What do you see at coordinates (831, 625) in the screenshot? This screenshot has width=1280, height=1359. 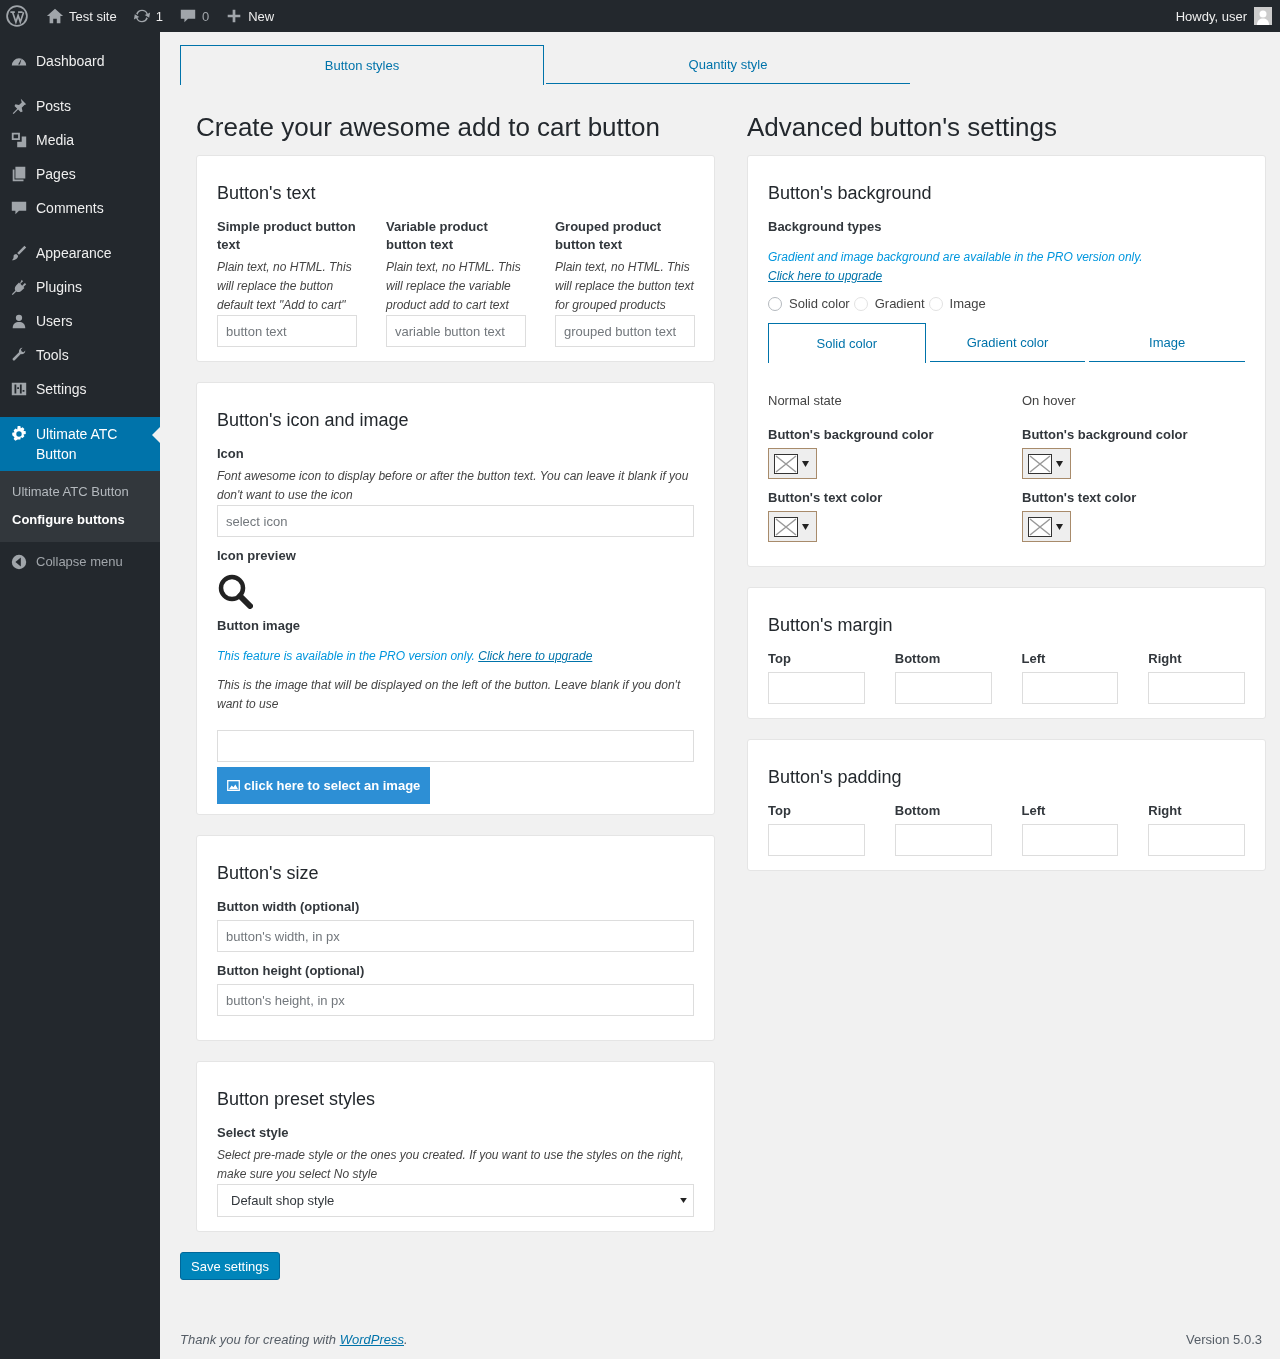 I see `card-title: Button's margin` at bounding box center [831, 625].